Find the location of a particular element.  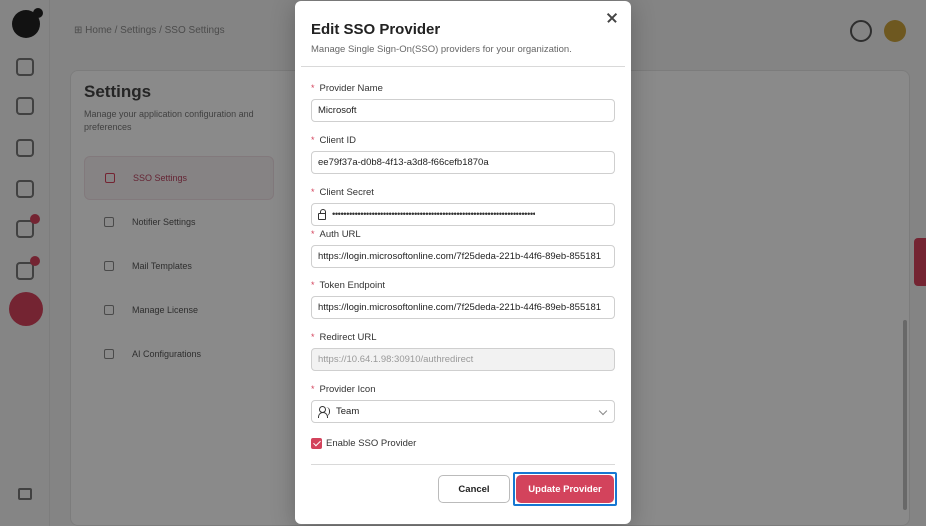

input-value: Microsoft is located at coordinates (337, 110).